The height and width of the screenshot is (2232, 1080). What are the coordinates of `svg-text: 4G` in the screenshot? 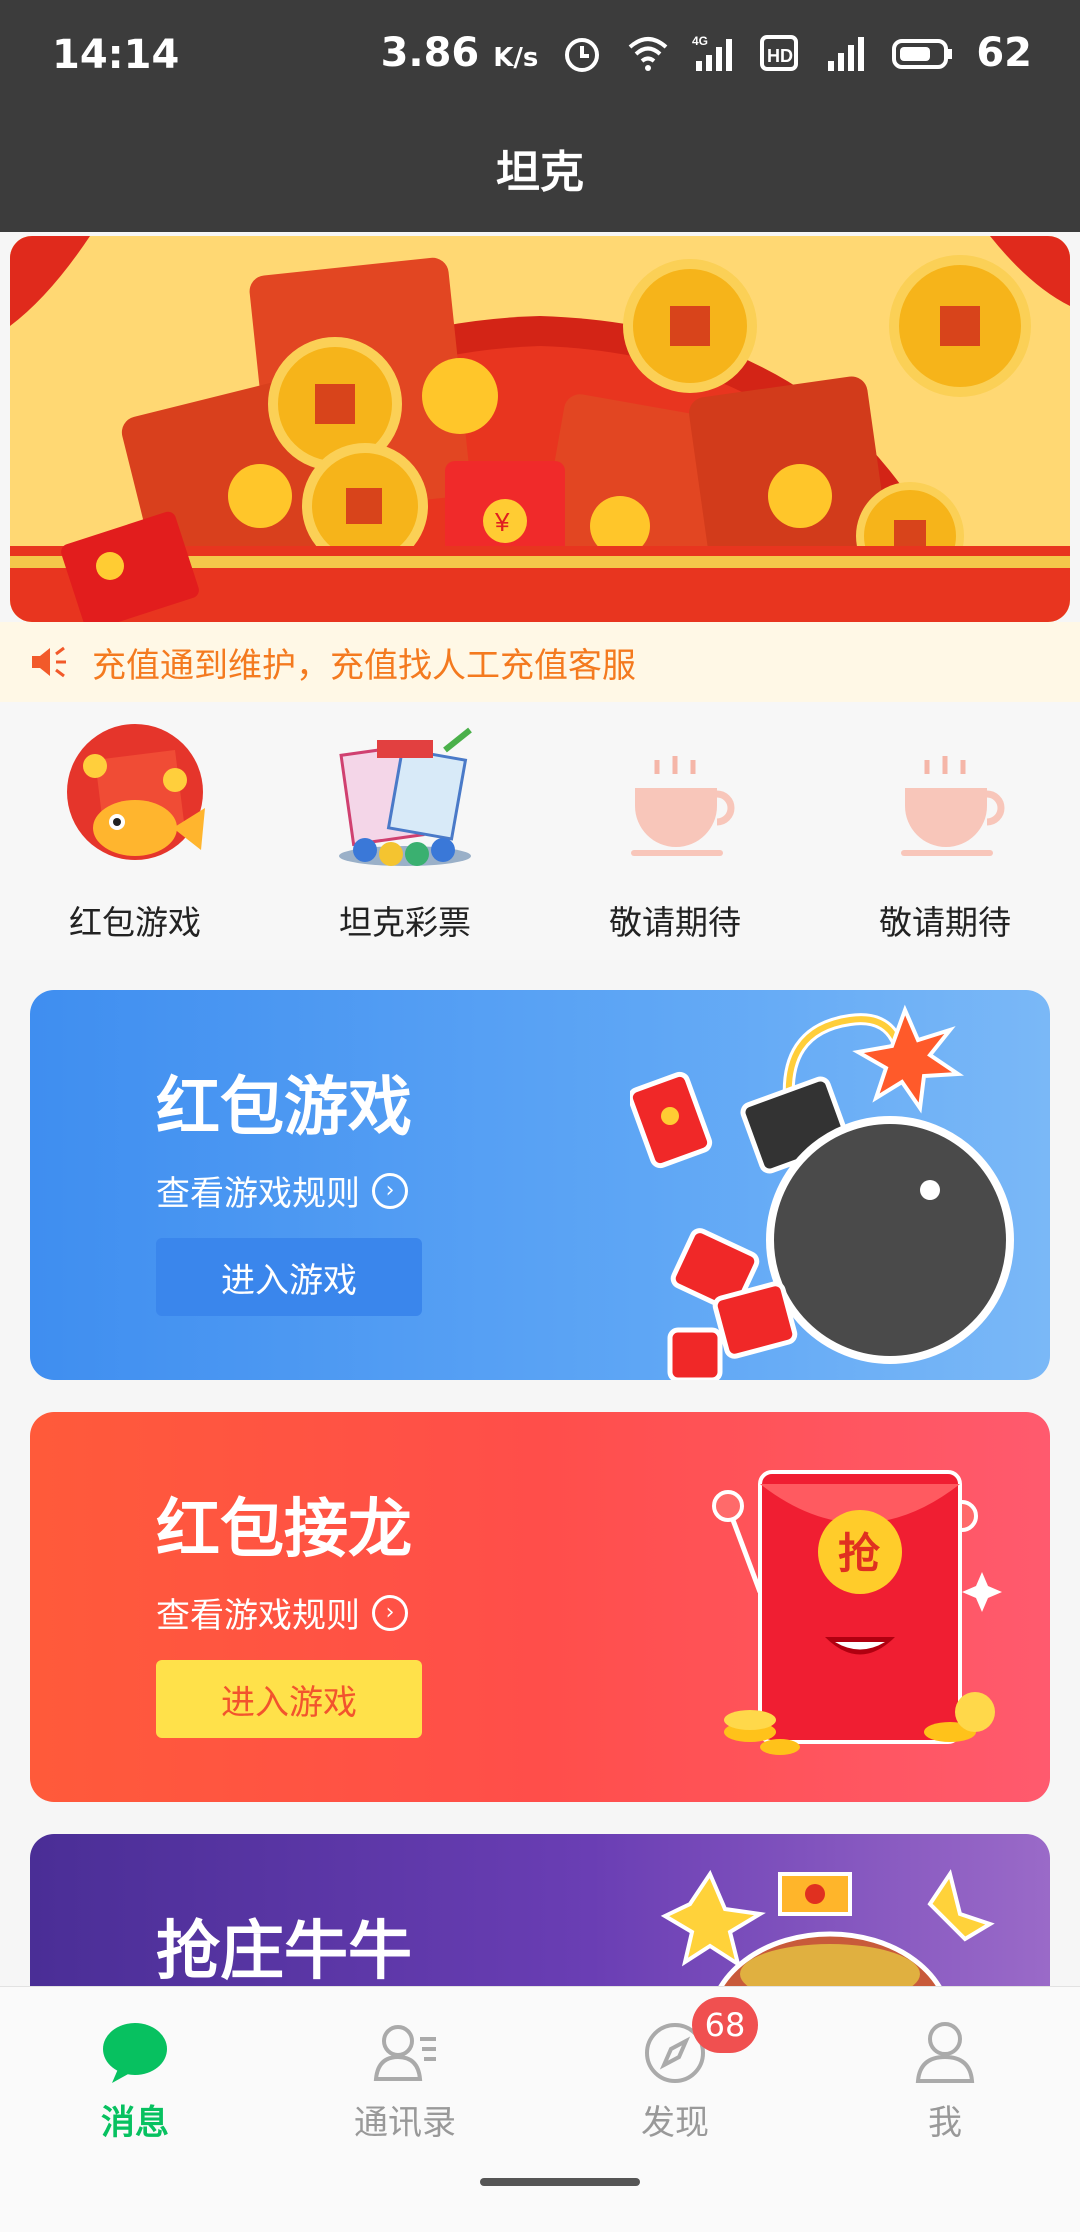 It's located at (700, 41).